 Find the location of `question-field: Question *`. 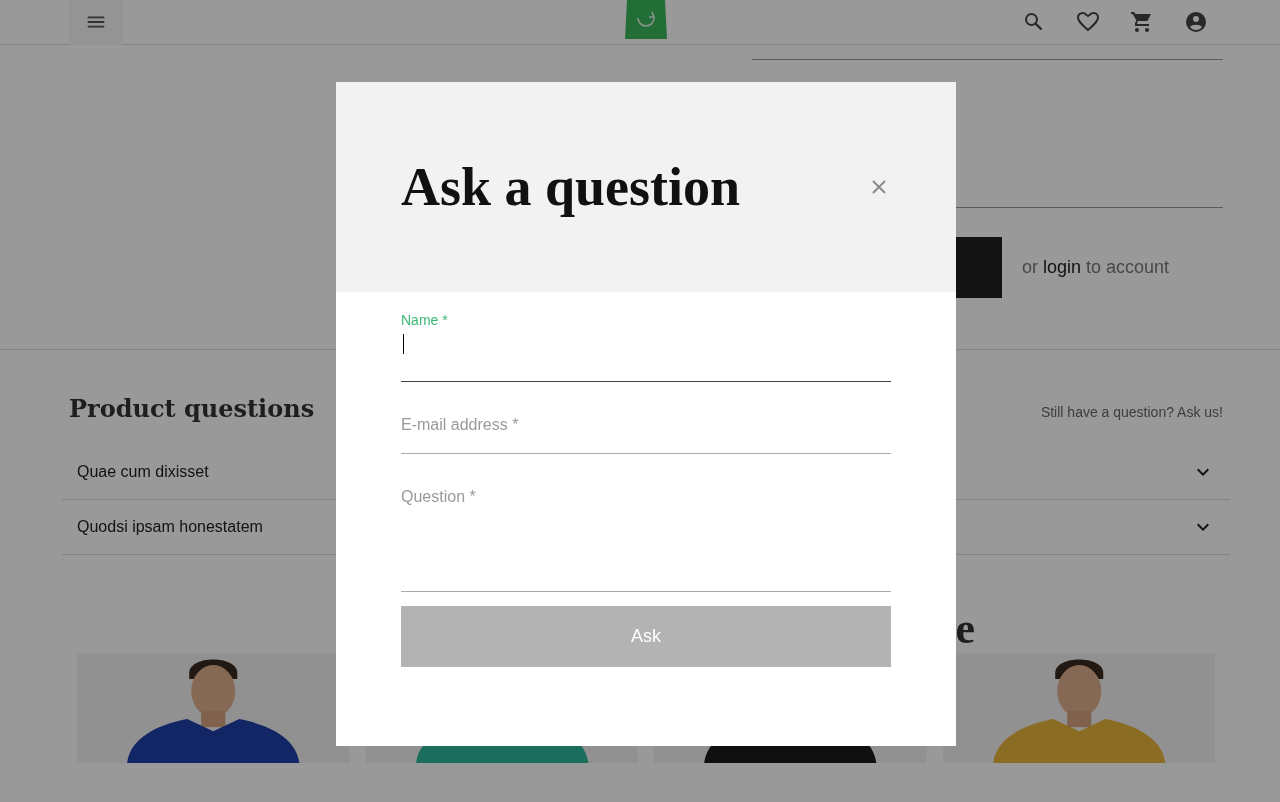

question-field: Question * is located at coordinates (646, 523).